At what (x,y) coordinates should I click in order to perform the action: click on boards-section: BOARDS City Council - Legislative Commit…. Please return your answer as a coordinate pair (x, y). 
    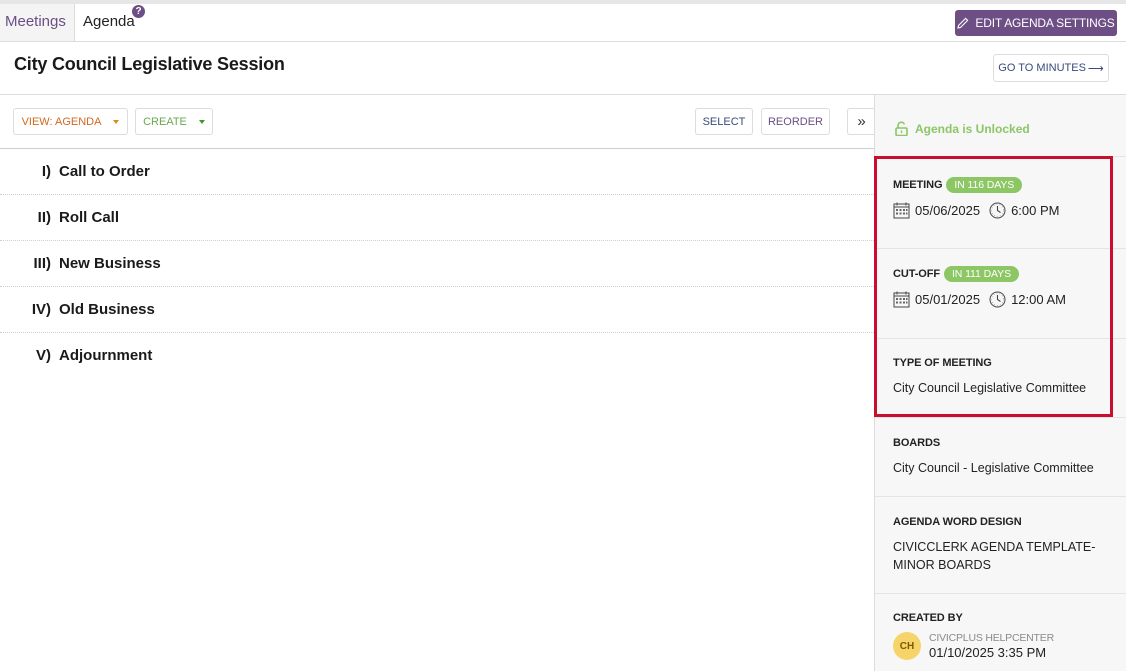
    Looking at the image, I should click on (1000, 457).